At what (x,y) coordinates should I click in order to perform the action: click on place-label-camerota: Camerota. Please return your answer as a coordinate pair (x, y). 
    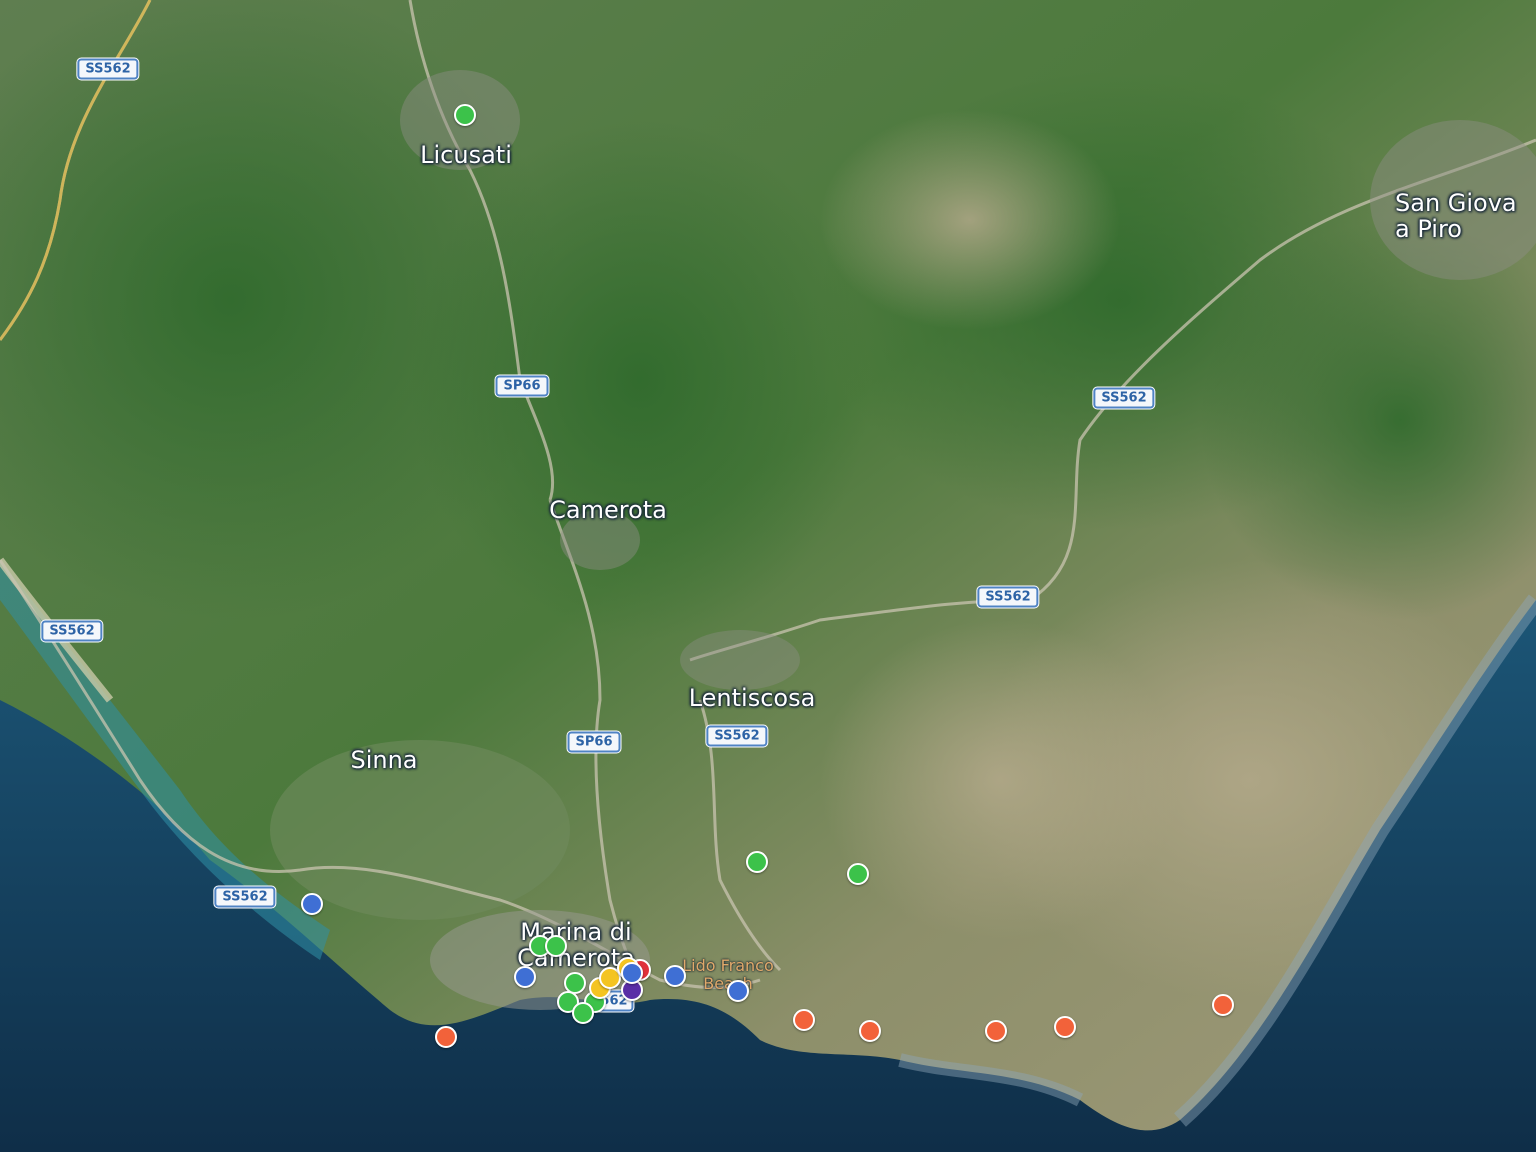
    Looking at the image, I should click on (608, 510).